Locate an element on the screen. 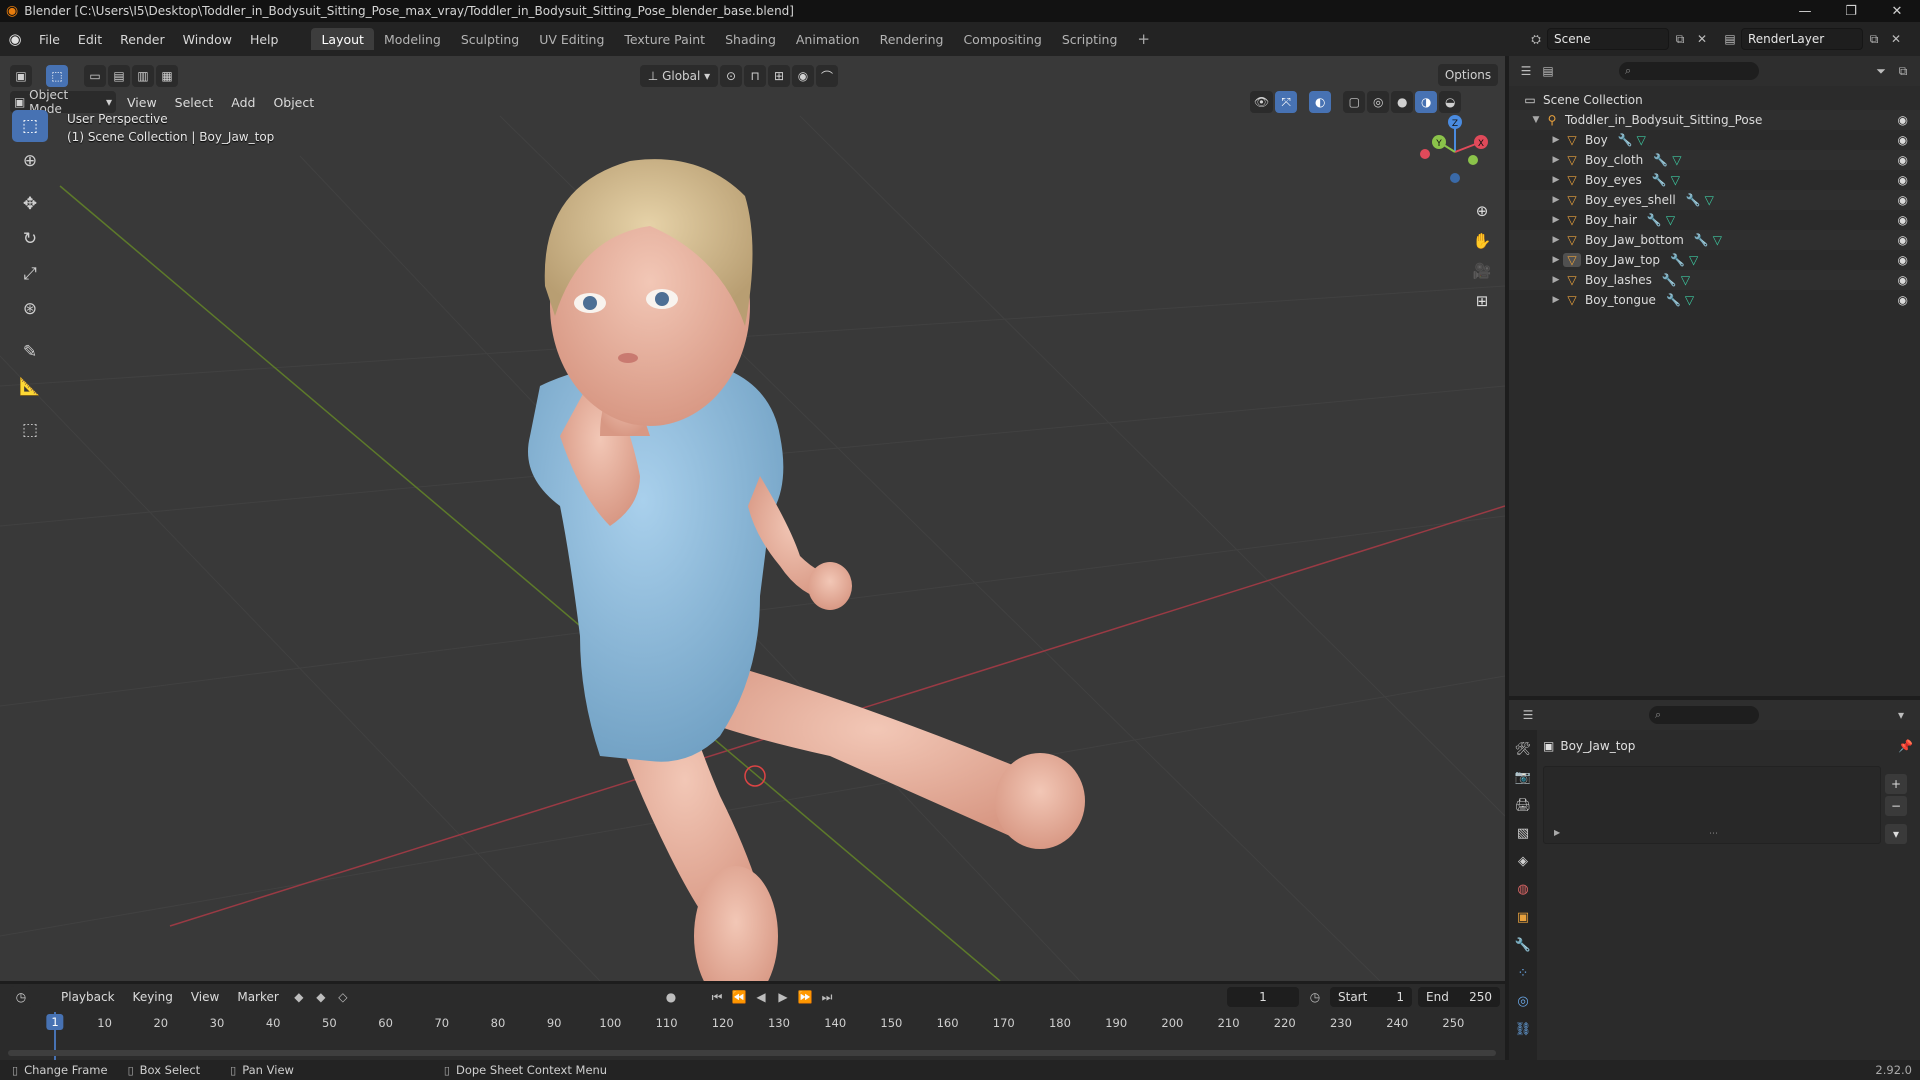  add-workspace-button: + is located at coordinates (1143, 39).